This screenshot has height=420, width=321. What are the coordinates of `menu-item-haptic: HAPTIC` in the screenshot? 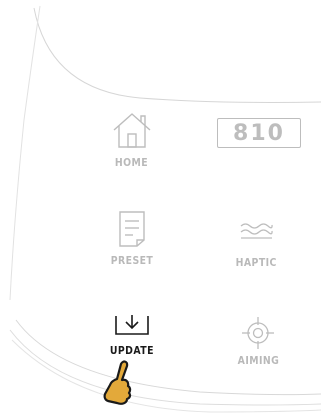 It's located at (256, 244).